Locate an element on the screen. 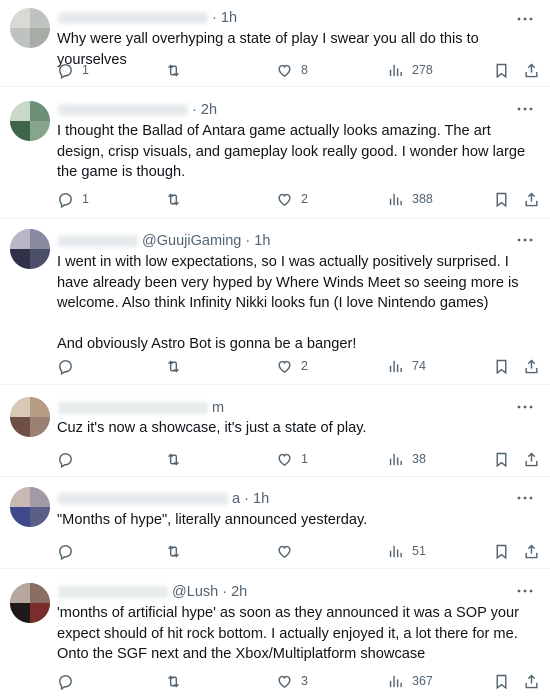  view-count: 74 is located at coordinates (419, 366).